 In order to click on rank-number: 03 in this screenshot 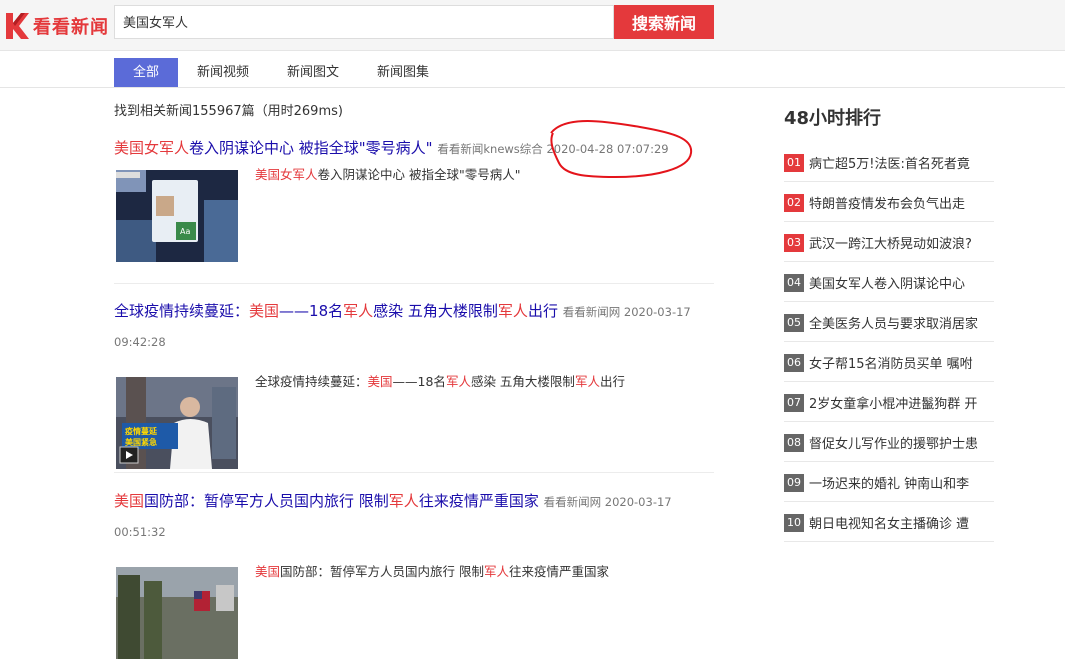, I will do `click(794, 242)`.